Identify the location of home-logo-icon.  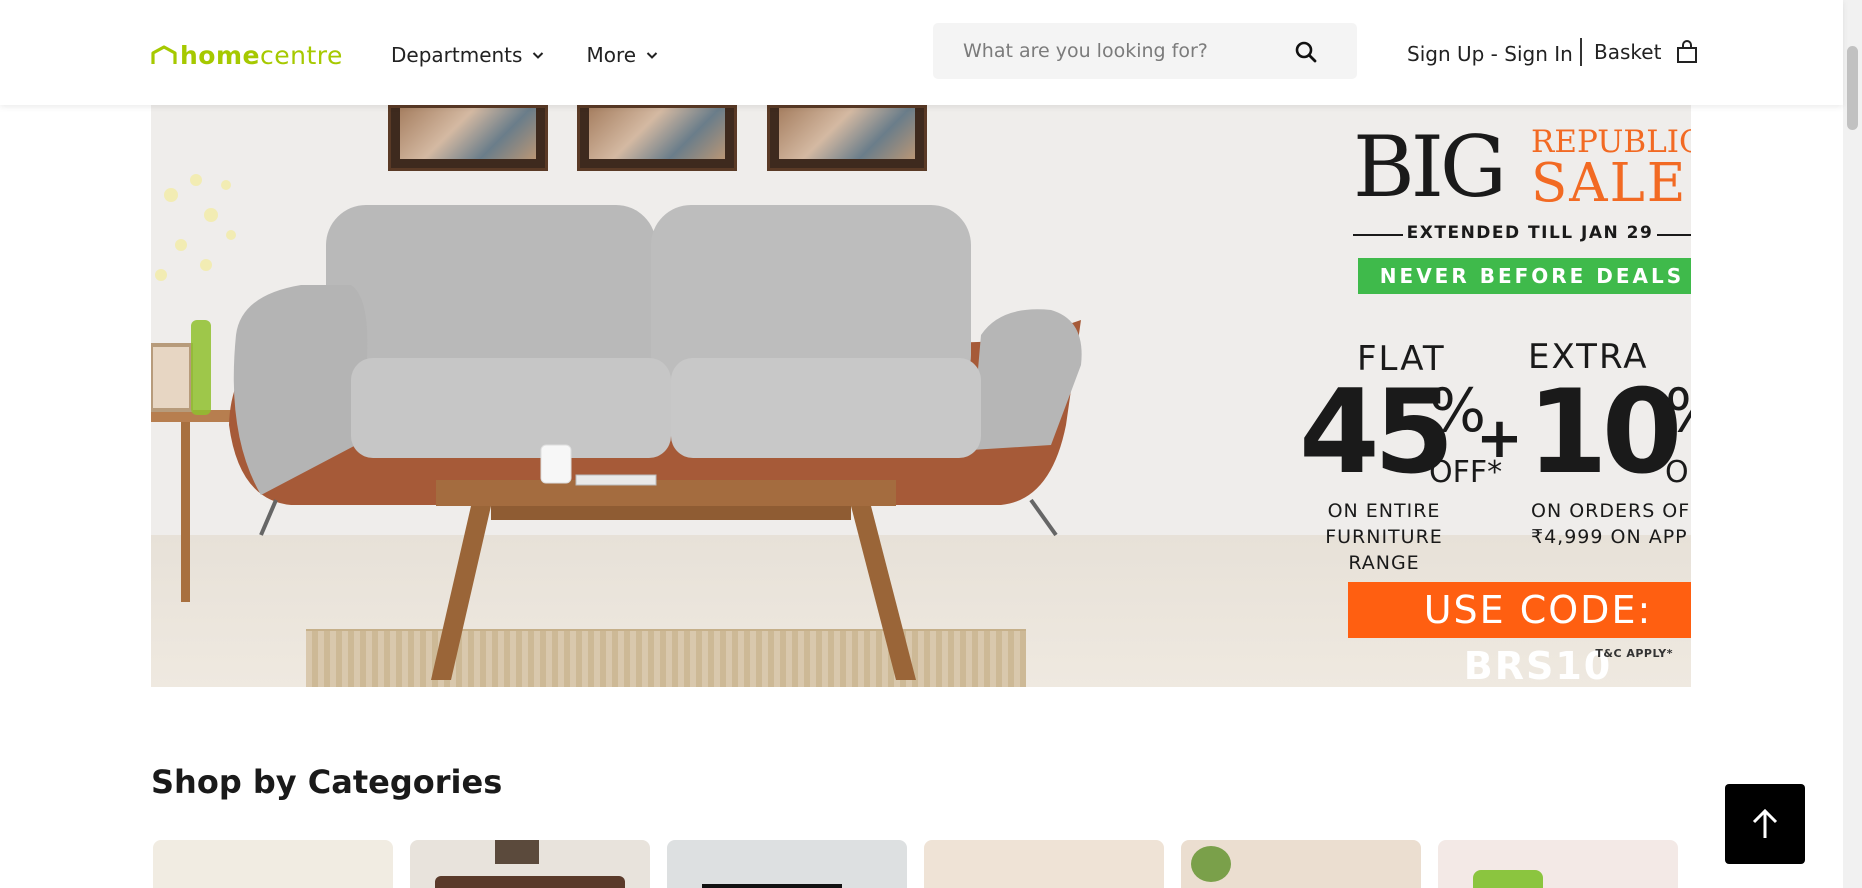
(164, 54).